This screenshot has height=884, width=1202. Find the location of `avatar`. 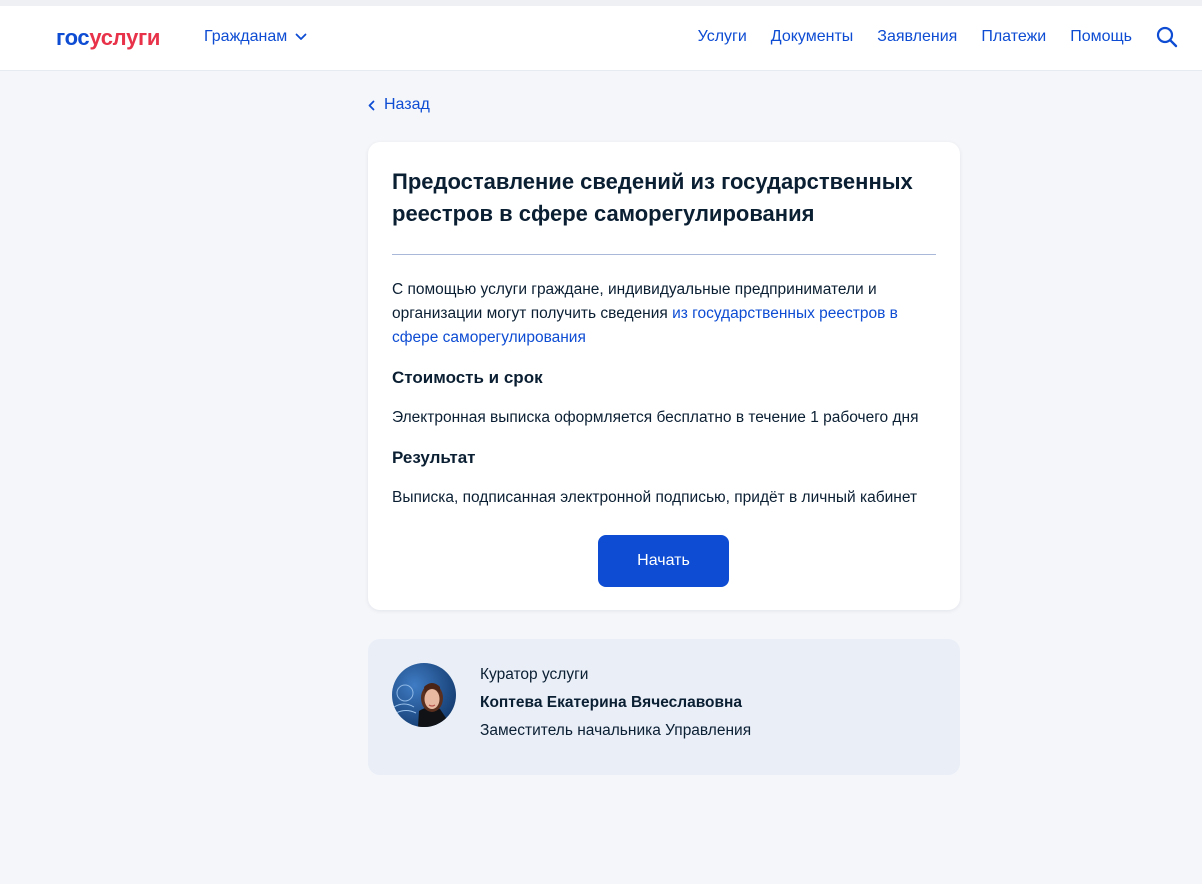

avatar is located at coordinates (424, 695).